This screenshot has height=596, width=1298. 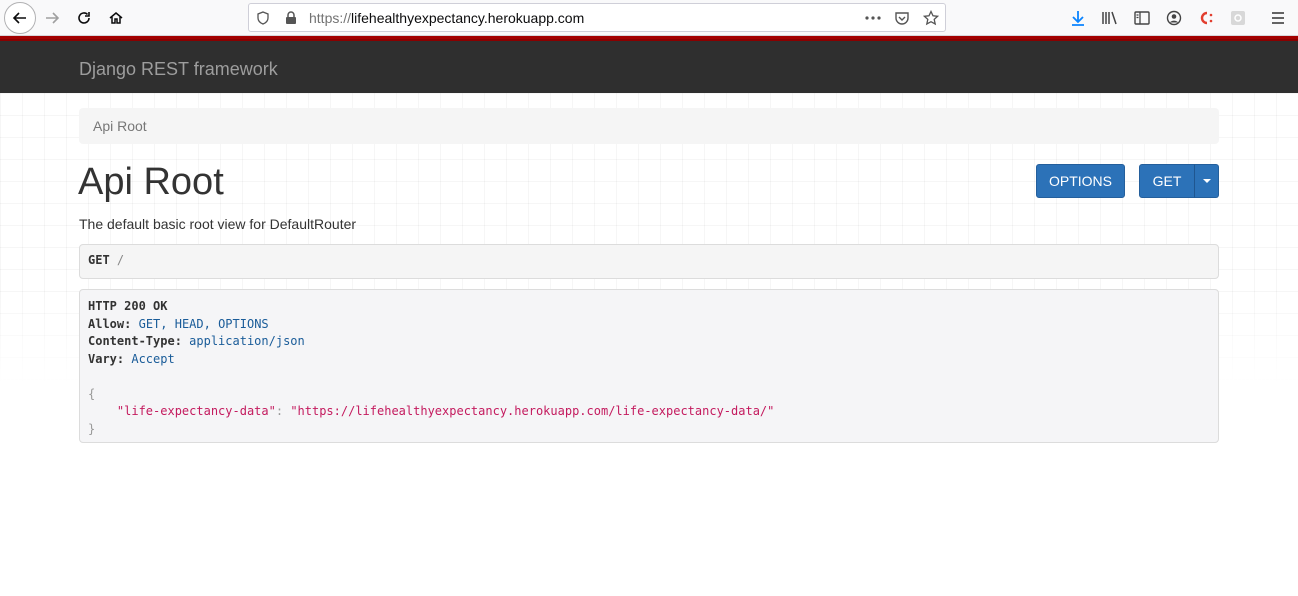 What do you see at coordinates (873, 18) in the screenshot?
I see `more-icon` at bounding box center [873, 18].